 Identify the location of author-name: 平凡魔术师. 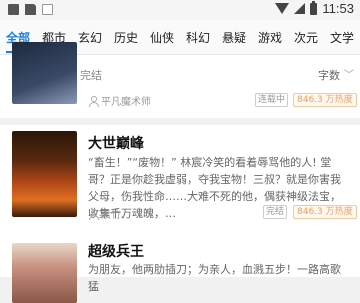
(126, 102).